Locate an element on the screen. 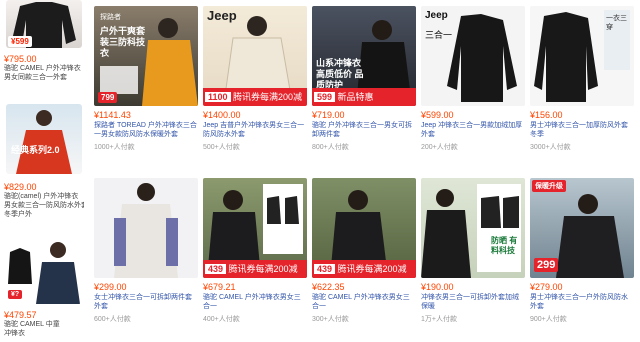 This screenshot has height=342, width=640. product-title: 冲锋衣男三合一可拆卸外套加绒保暖 is located at coordinates (473, 302).